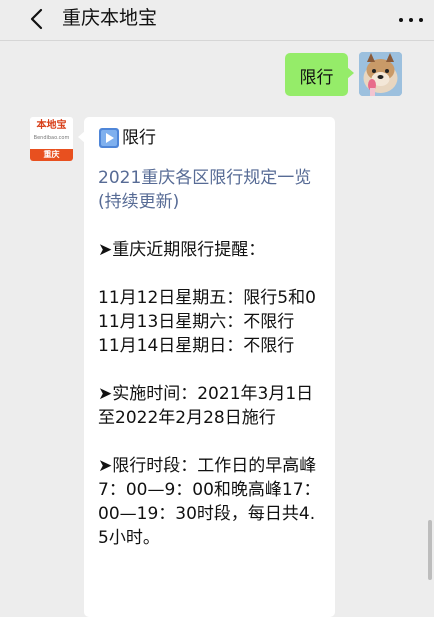 This screenshot has width=434, height=617. What do you see at coordinates (316, 78) in the screenshot?
I see `outgoing-message-text: 限行` at bounding box center [316, 78].